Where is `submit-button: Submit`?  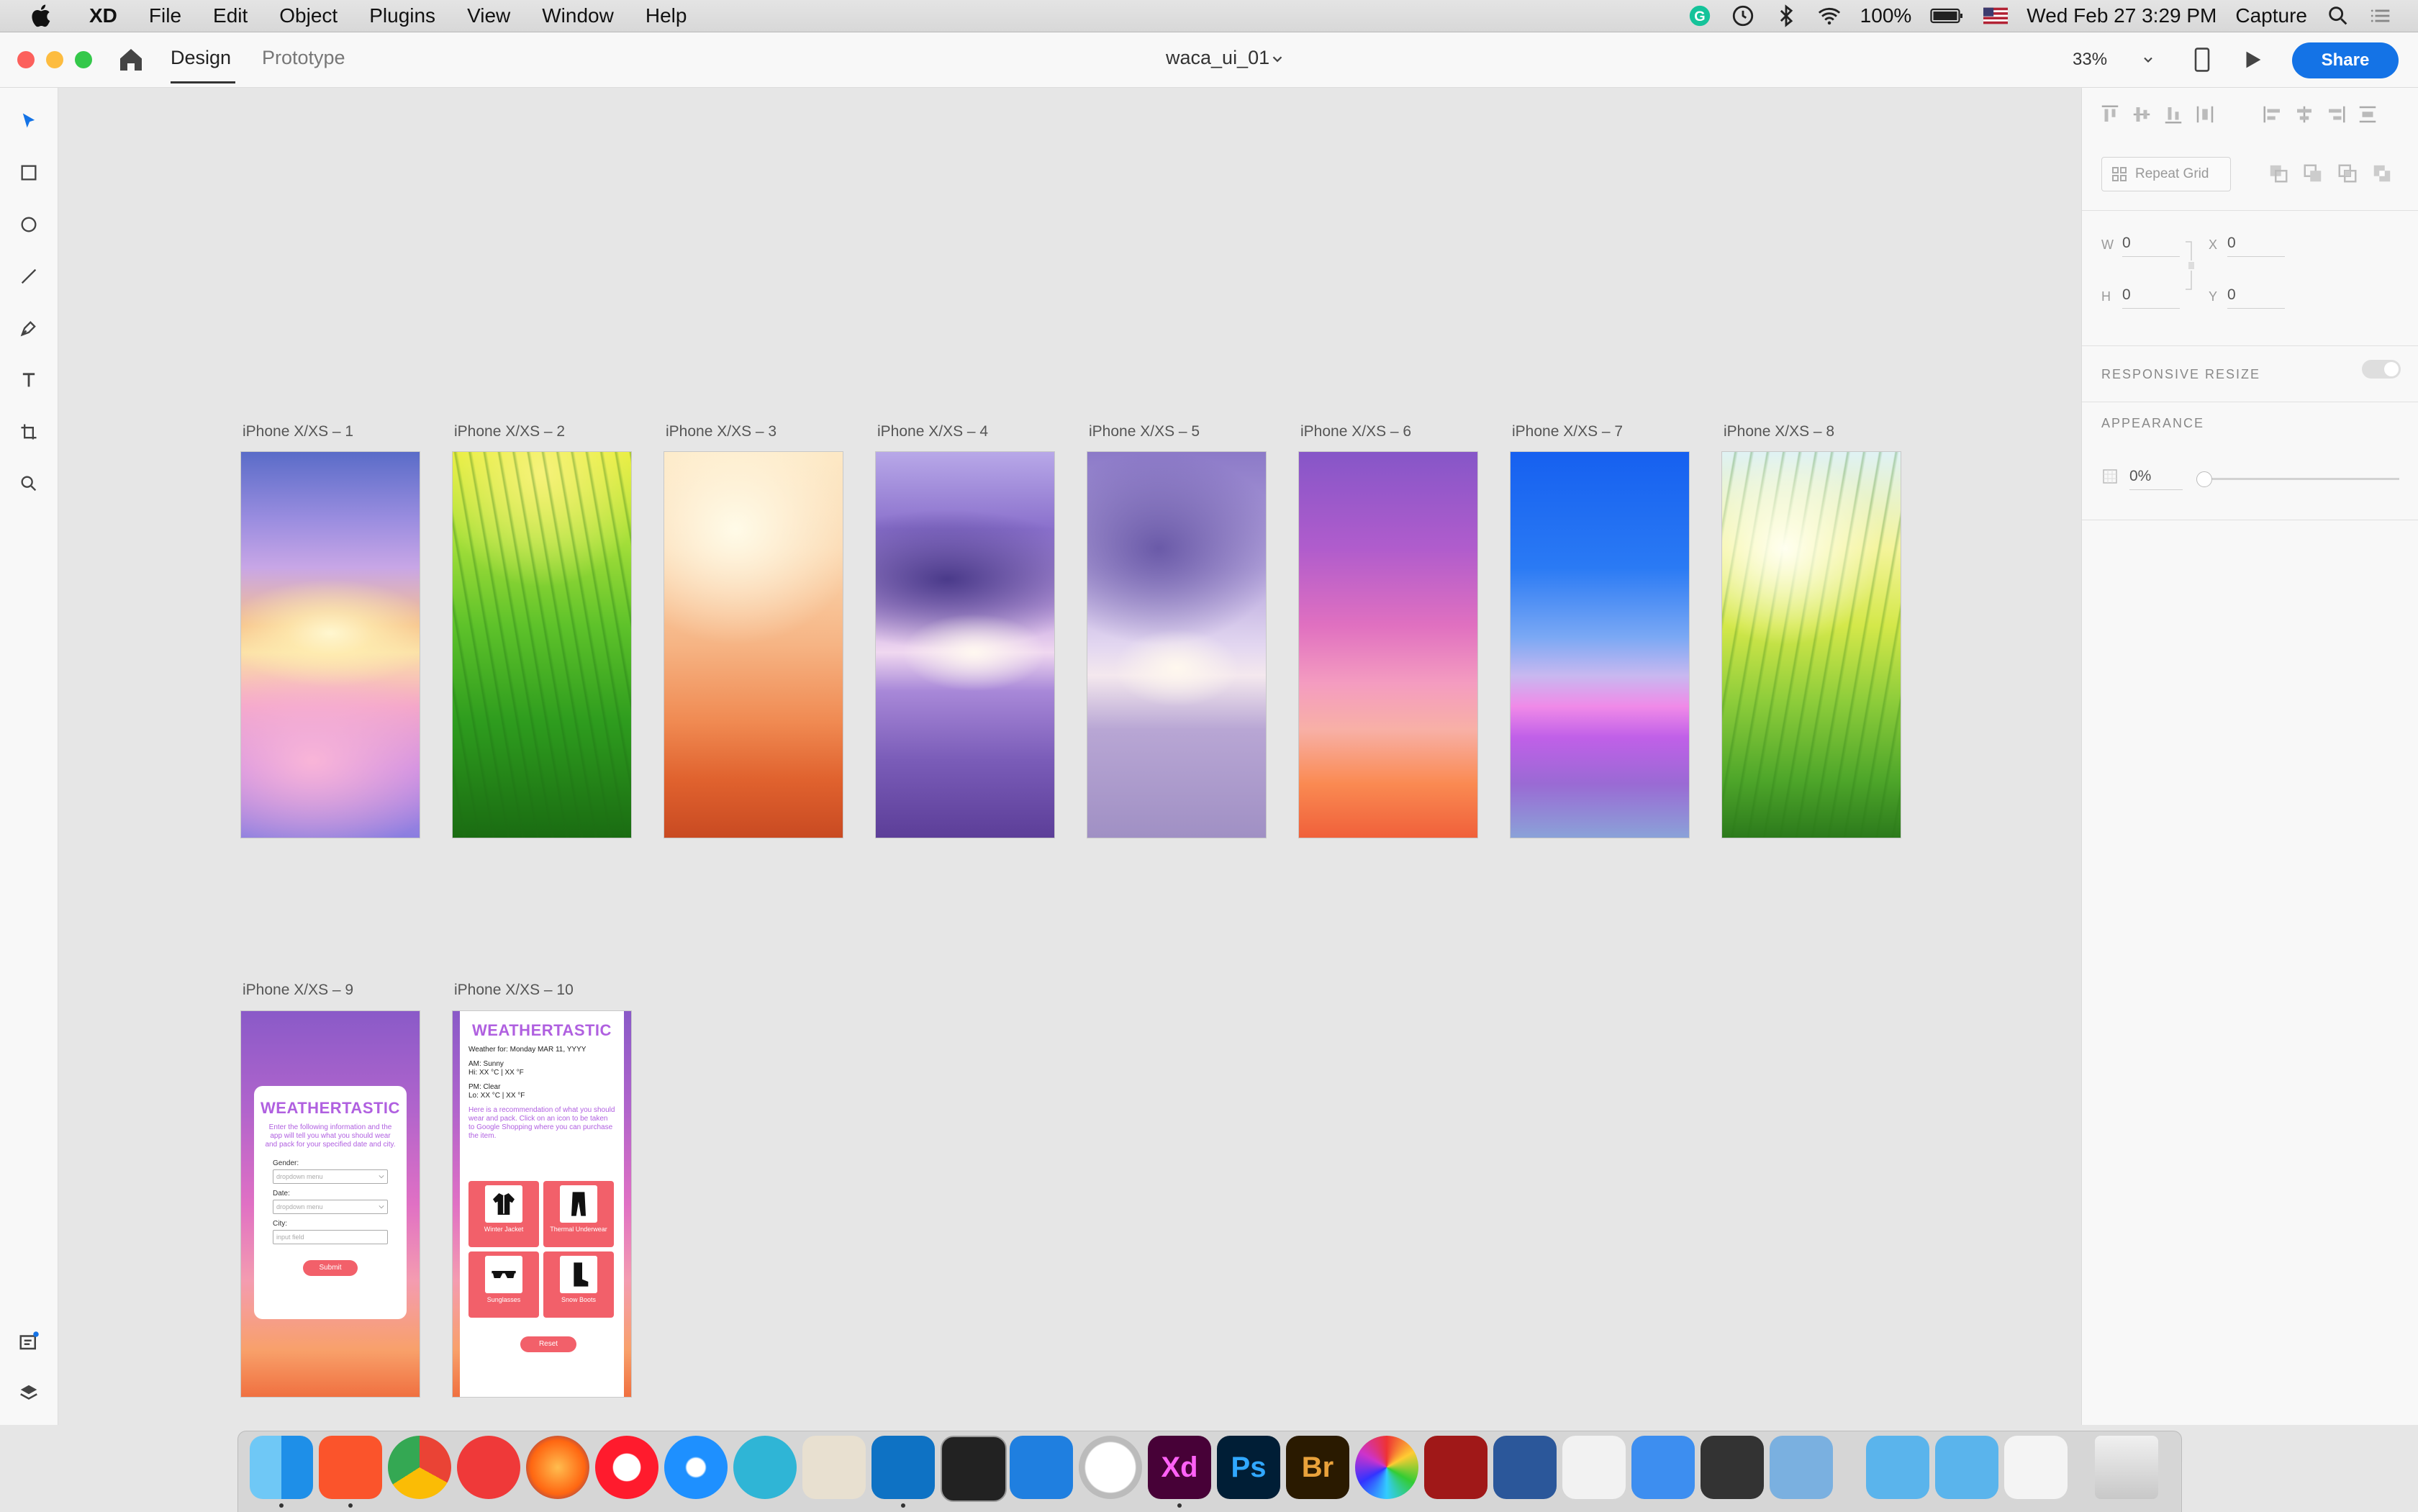
submit-button: Submit is located at coordinates (330, 1268).